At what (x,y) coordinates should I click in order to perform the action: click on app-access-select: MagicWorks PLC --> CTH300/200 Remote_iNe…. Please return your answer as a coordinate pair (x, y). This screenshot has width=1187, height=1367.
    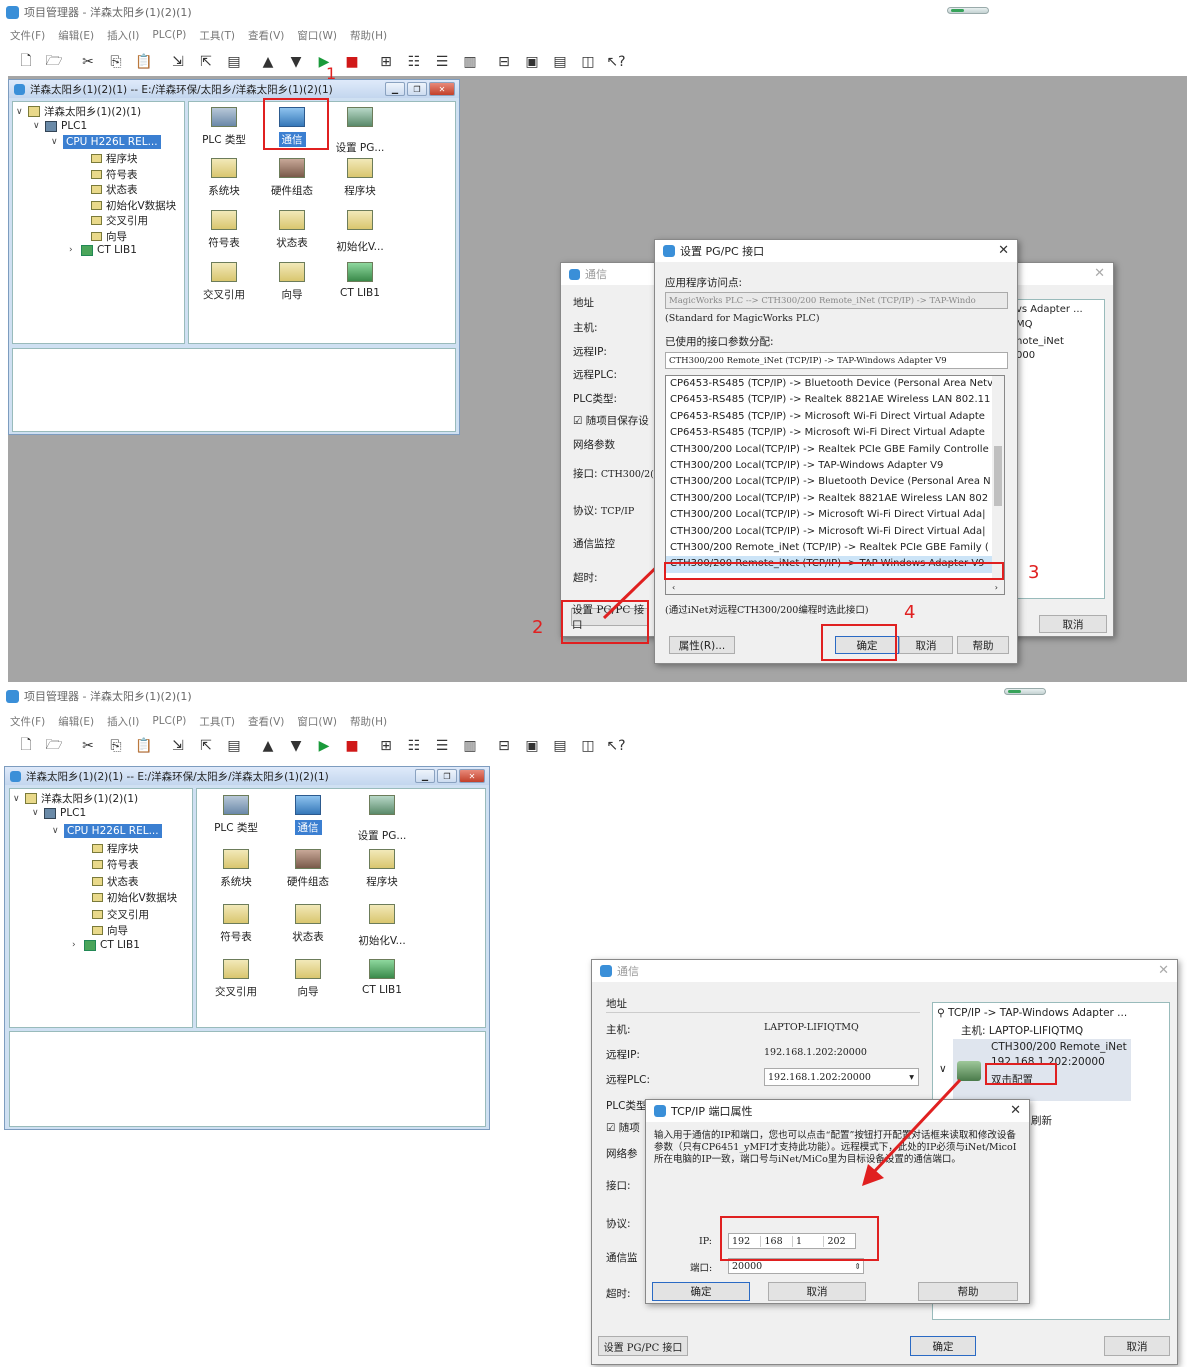
    Looking at the image, I should click on (836, 300).